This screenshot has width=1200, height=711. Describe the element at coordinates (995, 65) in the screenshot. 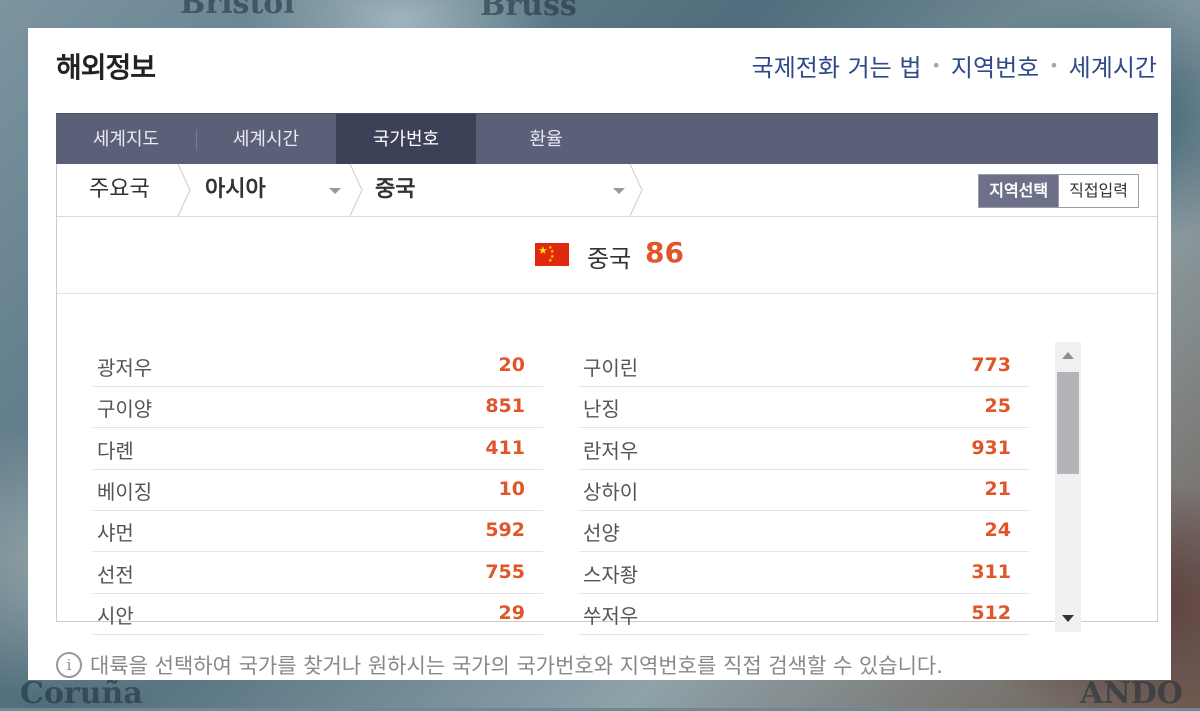

I see `link-area-code: 지역번호` at that location.